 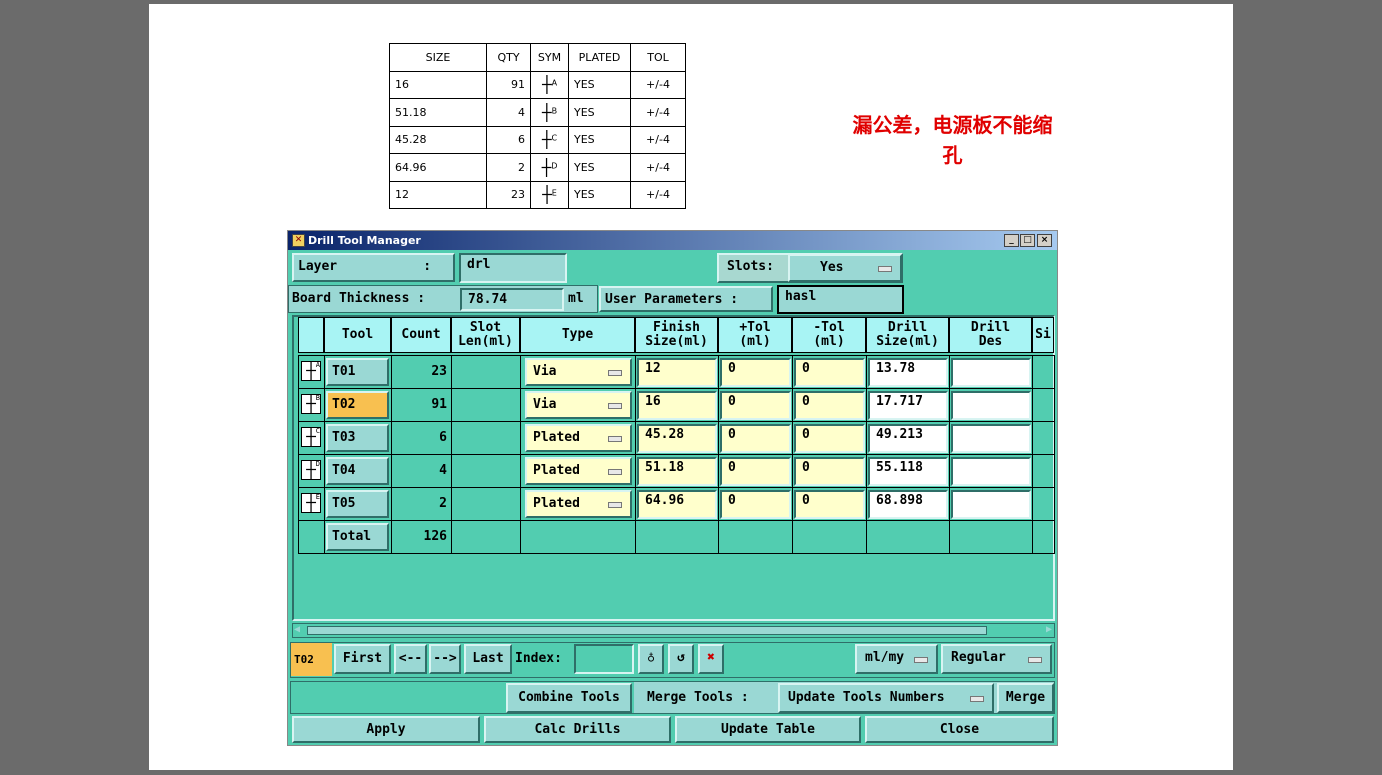 What do you see at coordinates (537, 167) in the screenshot?
I see `spec-row: 64.96 2 ┼D YES +/-4` at bounding box center [537, 167].